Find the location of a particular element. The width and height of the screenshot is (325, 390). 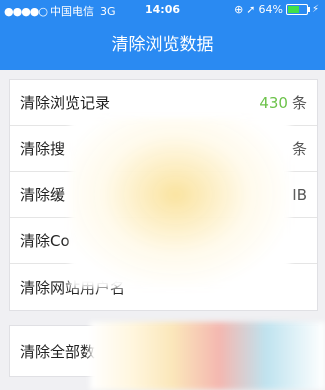

clear-history-value: 430 条 is located at coordinates (283, 102).